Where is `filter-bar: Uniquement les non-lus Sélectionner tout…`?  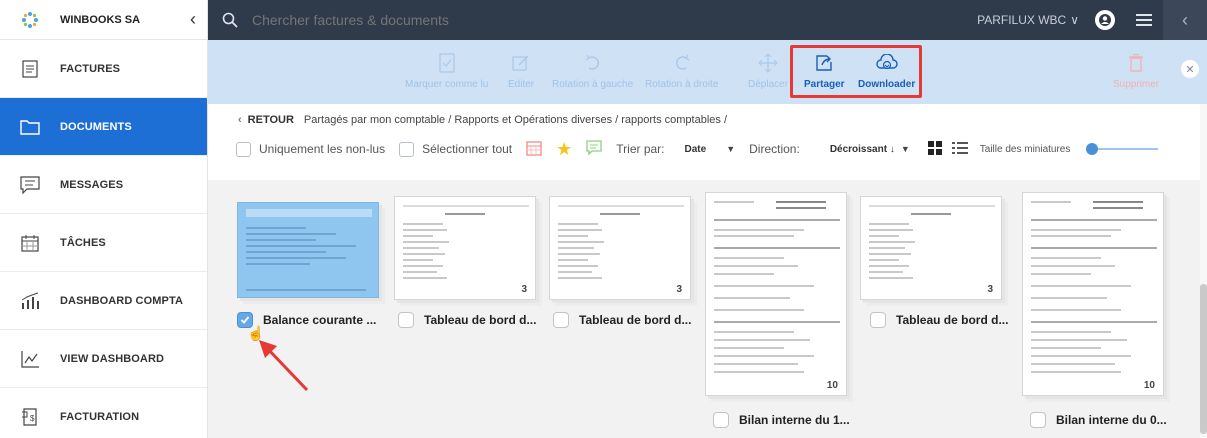 filter-bar: Uniquement les non-lus Sélectionner tout… is located at coordinates (708, 149).